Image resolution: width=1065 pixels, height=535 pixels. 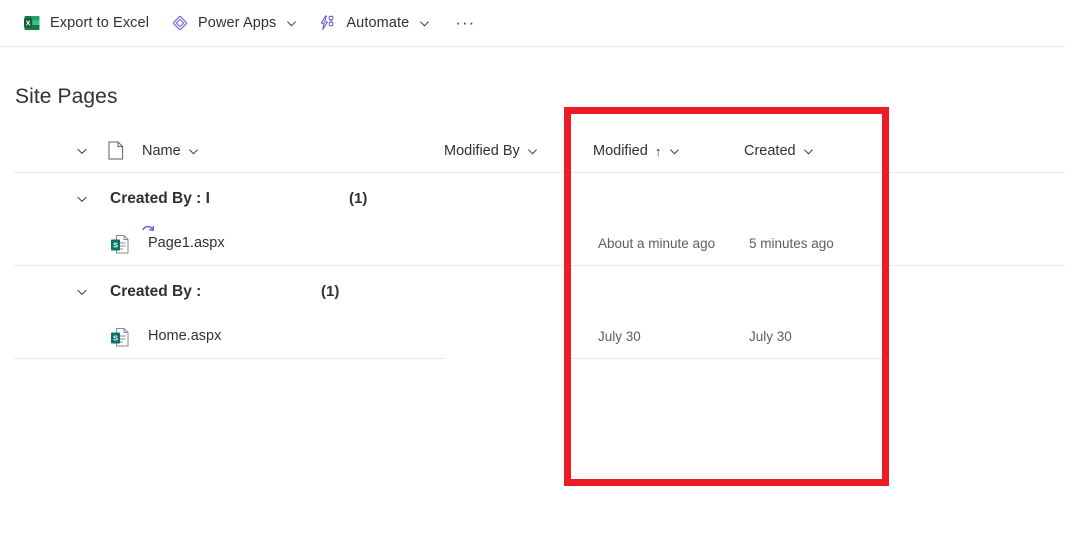 I want to click on header-divider, so click(x=539, y=172).